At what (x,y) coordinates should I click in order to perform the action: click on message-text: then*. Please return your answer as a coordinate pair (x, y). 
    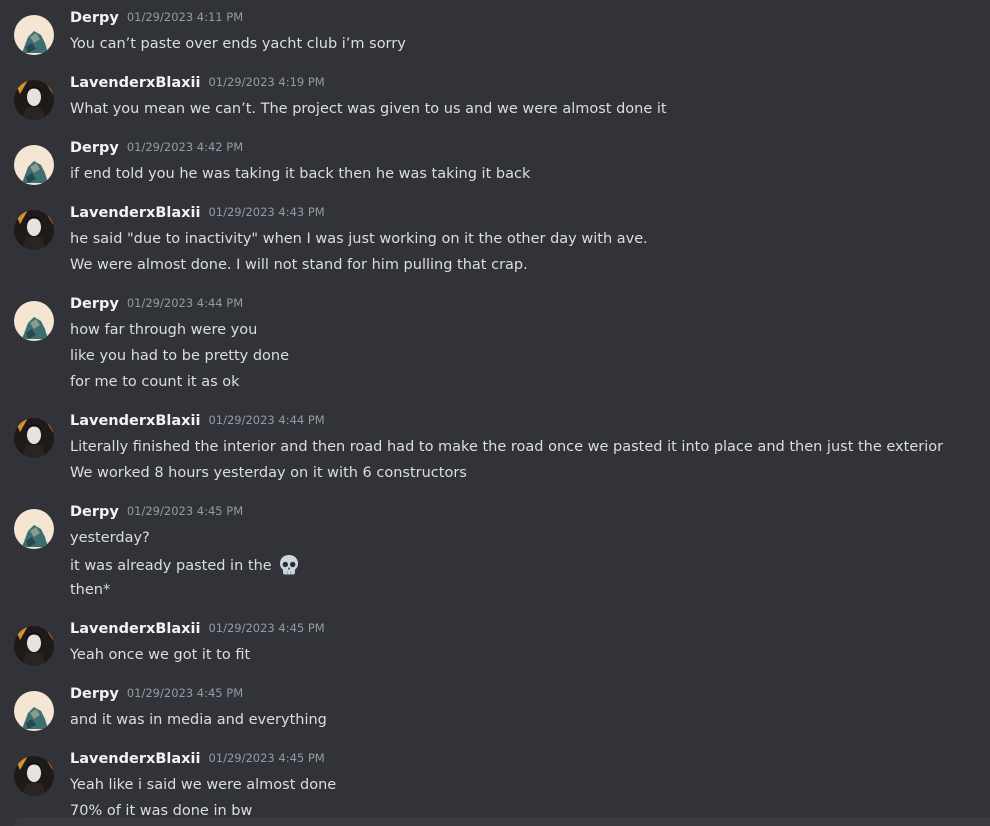
    Looking at the image, I should click on (90, 590).